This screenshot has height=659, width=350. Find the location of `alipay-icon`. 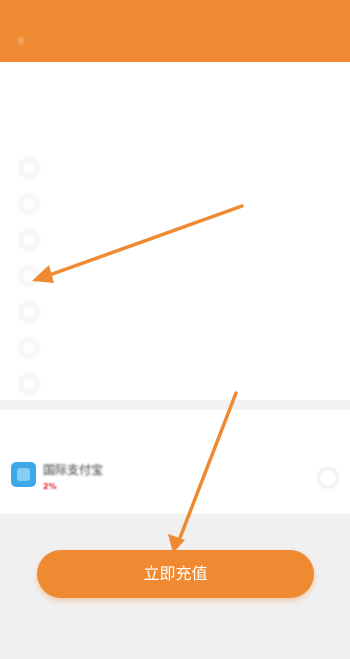

alipay-icon is located at coordinates (23, 474).